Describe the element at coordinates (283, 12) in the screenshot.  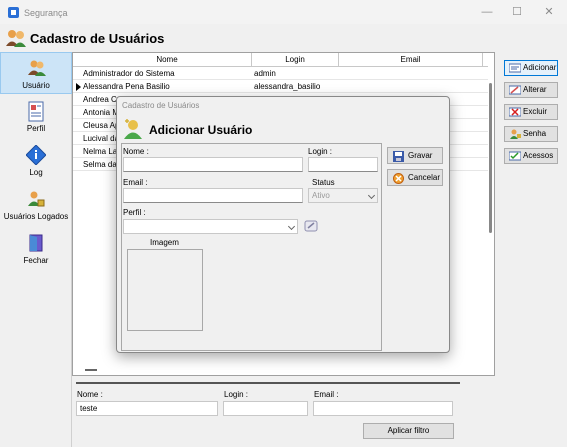
I see `title-bar: Segurança — ☐ ✕` at that location.